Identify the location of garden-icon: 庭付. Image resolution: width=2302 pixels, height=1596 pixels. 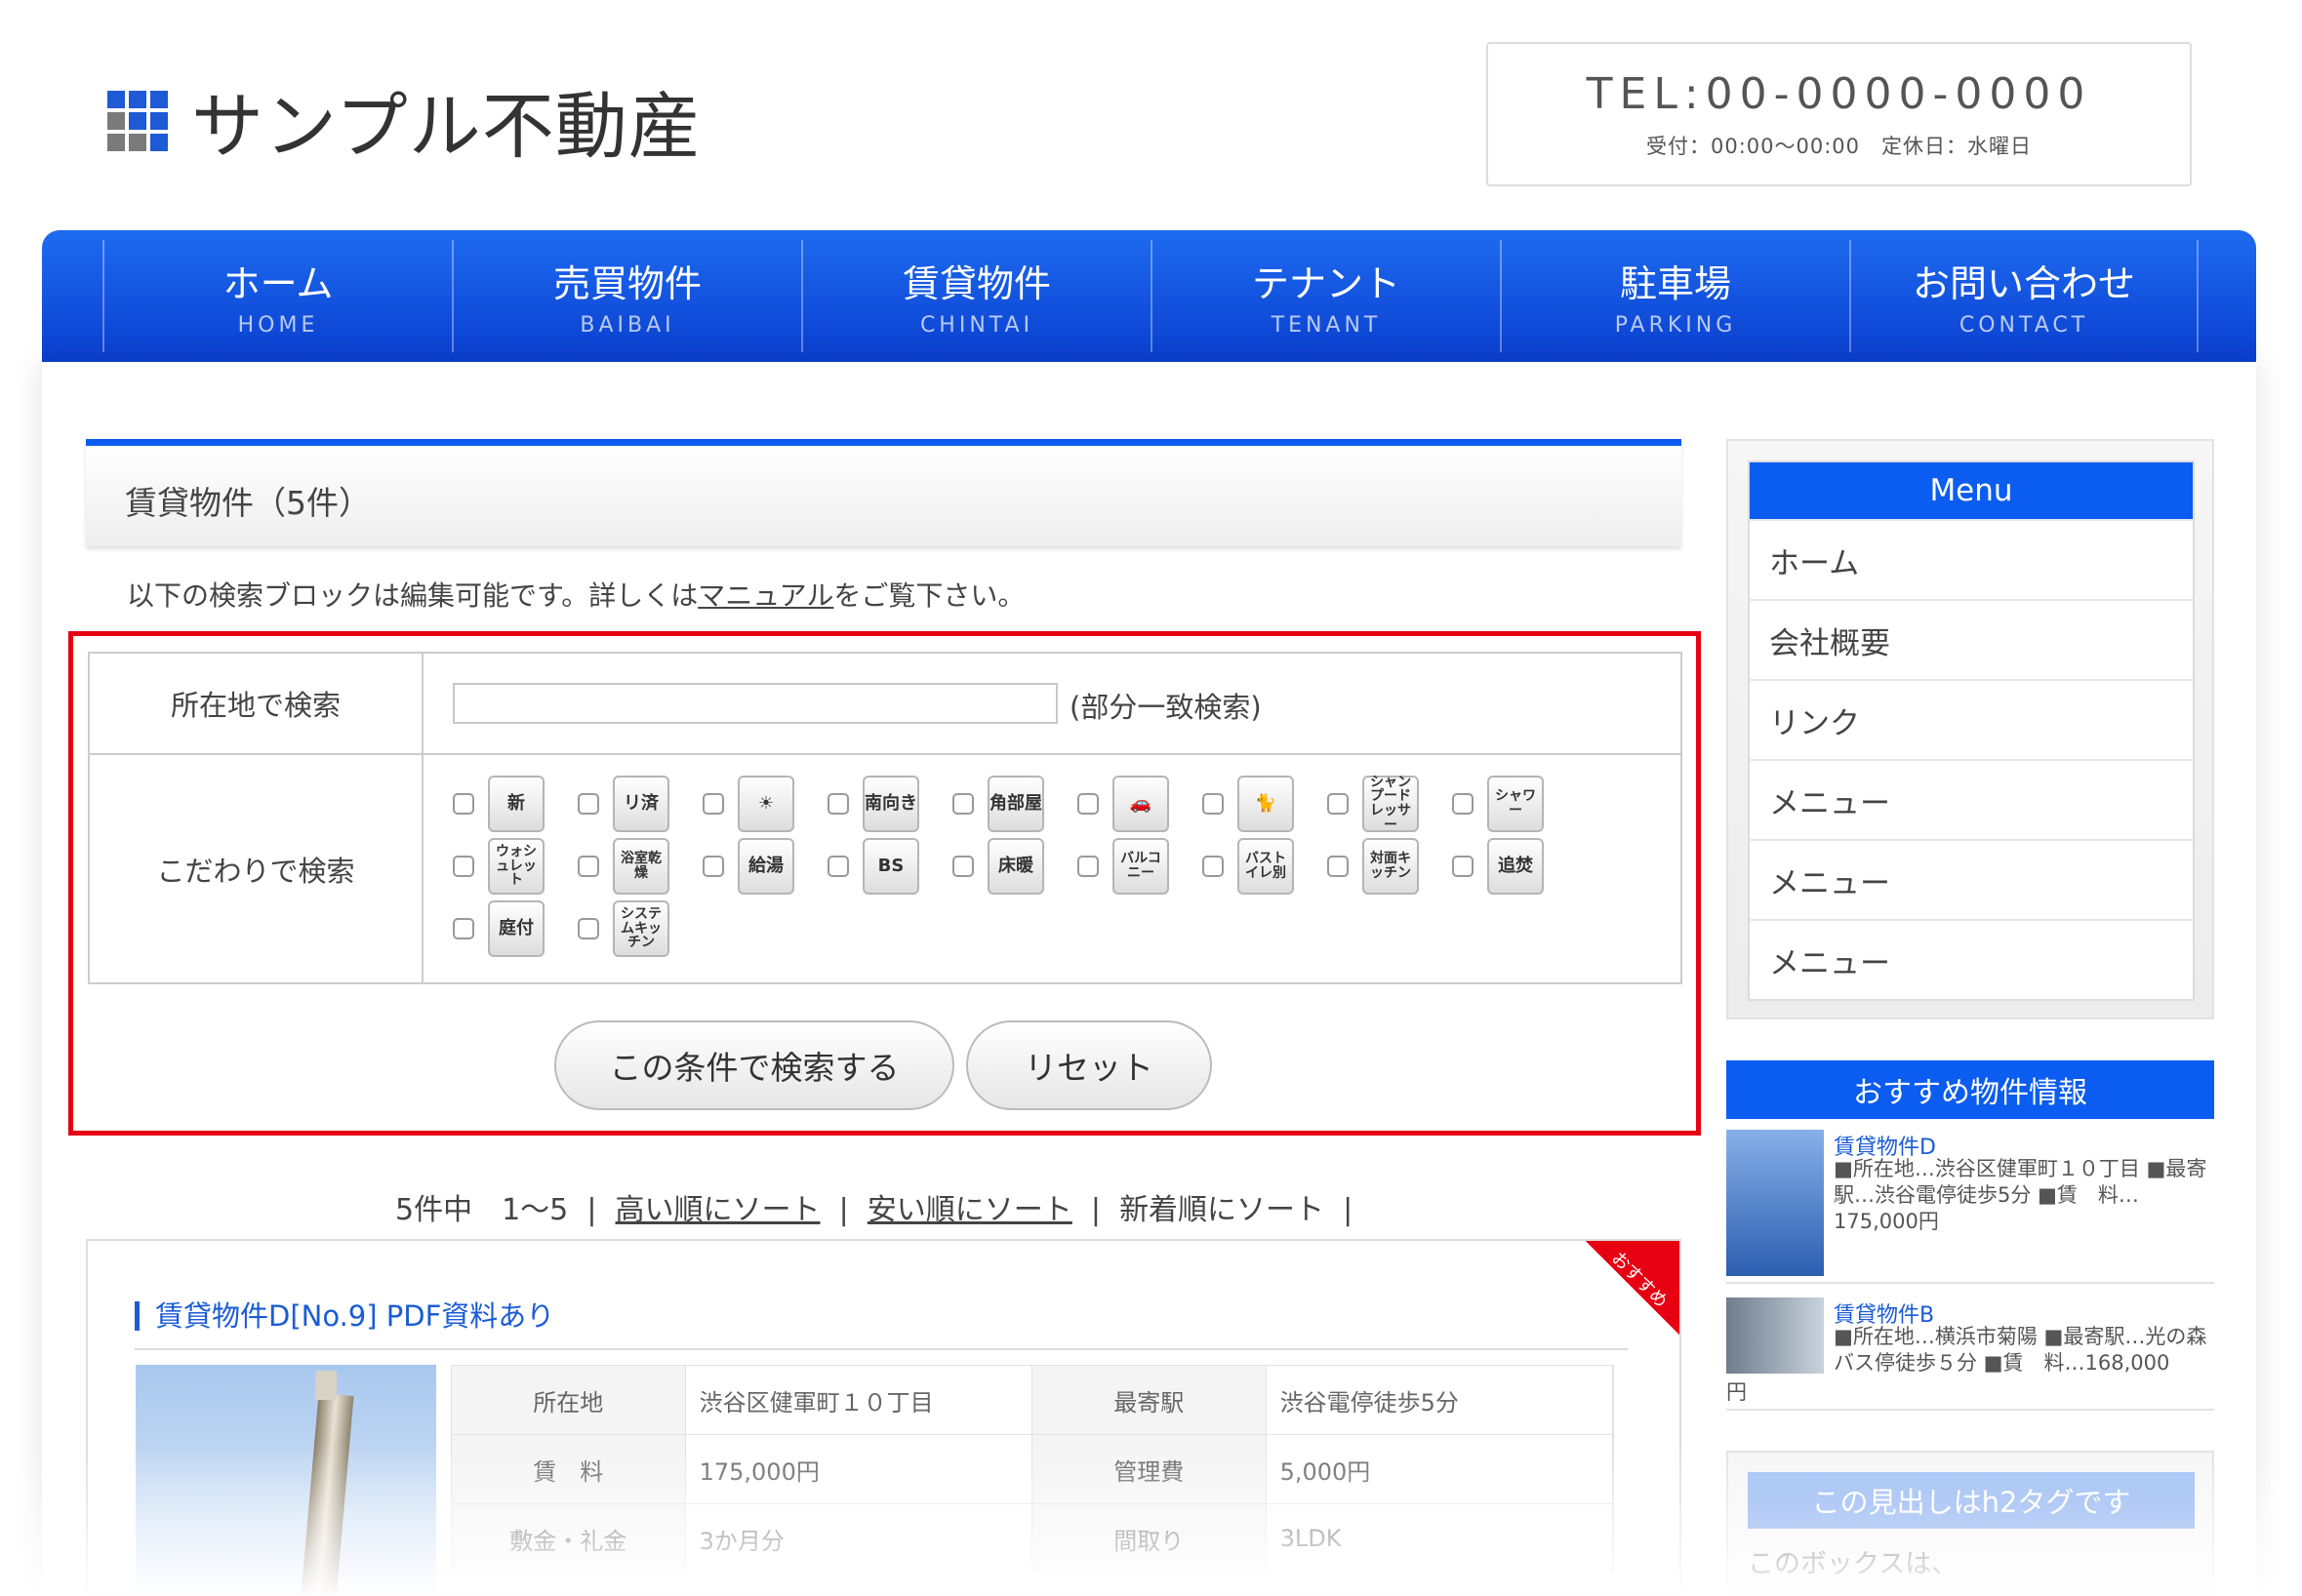
(517, 929).